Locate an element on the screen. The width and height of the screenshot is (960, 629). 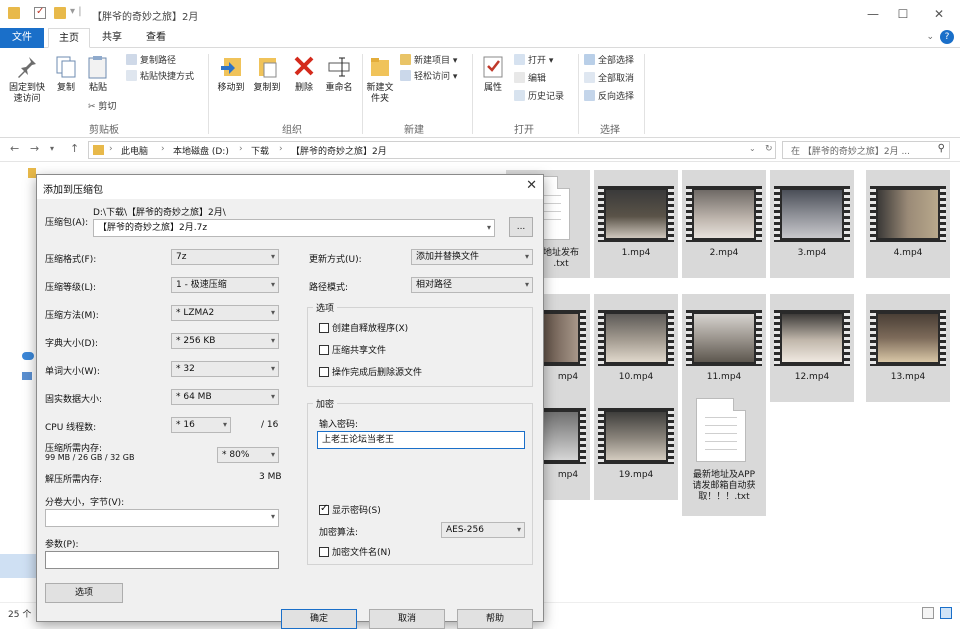
file-item: 4.mp4 is located at coordinates (908, 224).